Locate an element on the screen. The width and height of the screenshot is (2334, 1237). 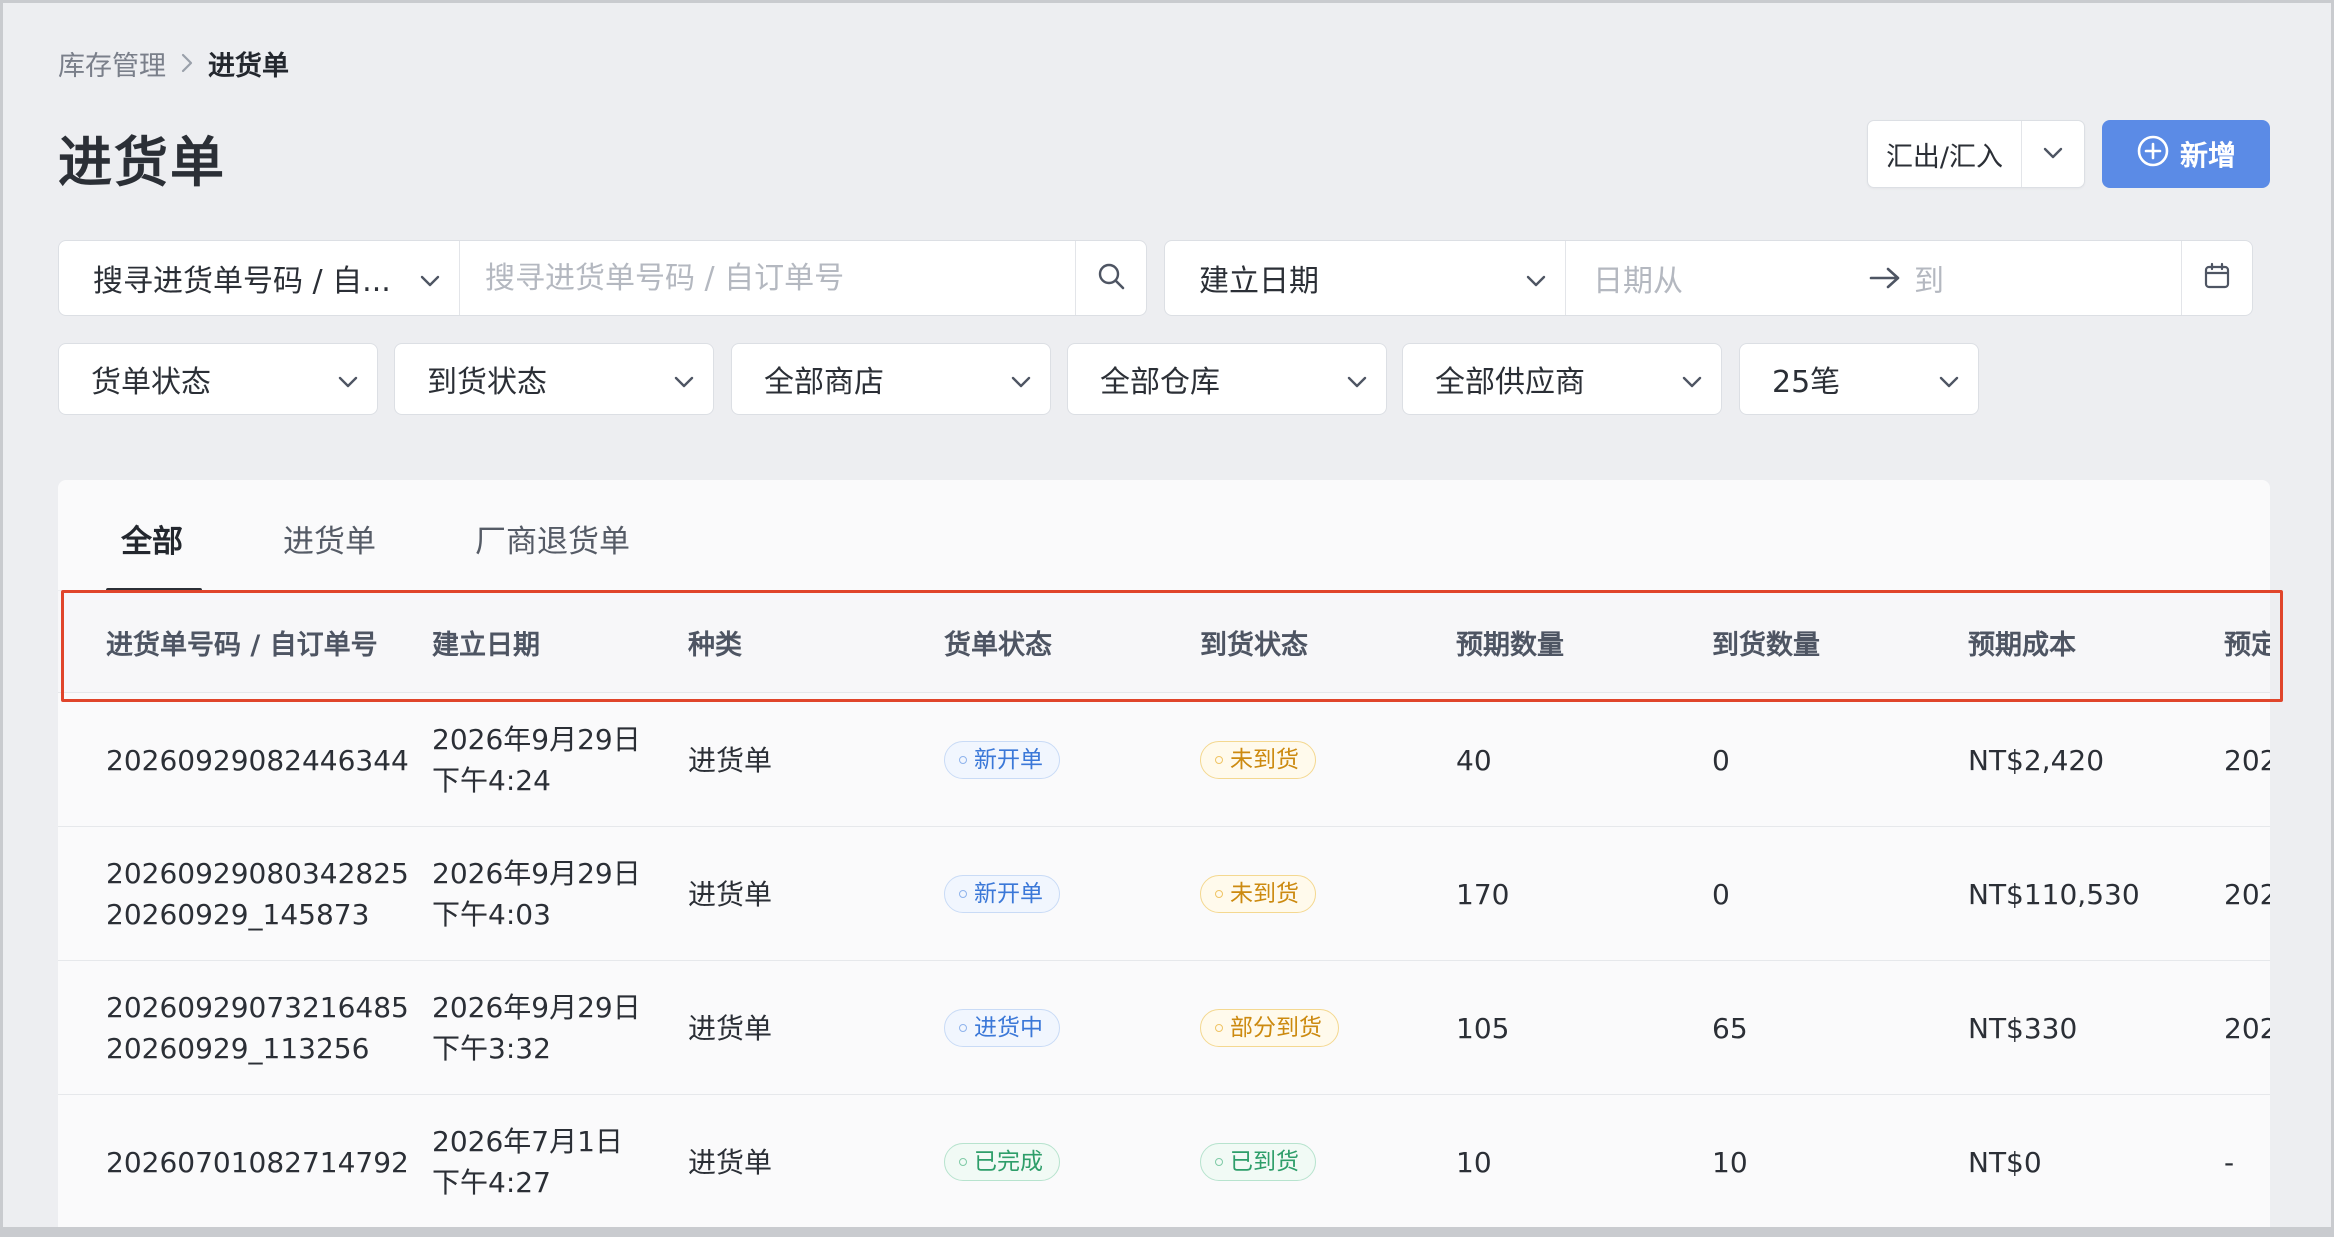
tab-purchase-orders: 进货单 is located at coordinates (329, 538).